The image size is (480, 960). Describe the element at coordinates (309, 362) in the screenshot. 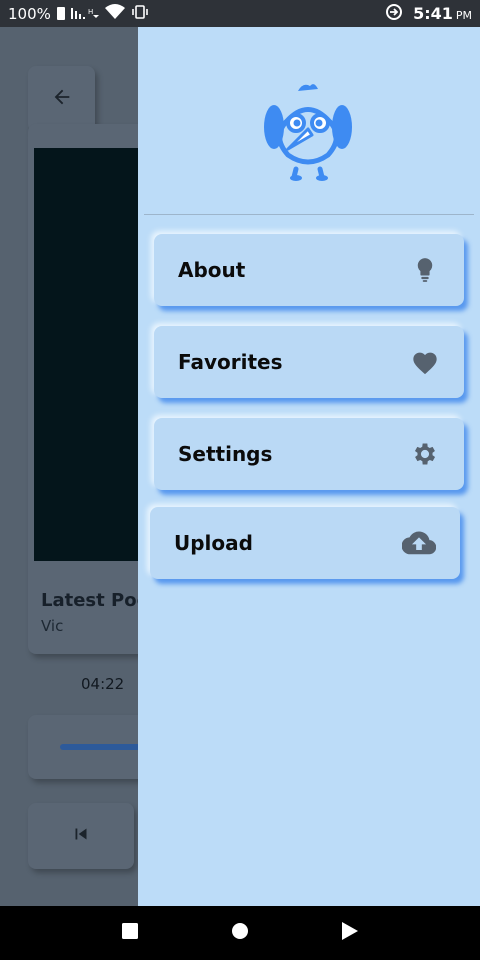

I see `drawer-item-favorites: Favorites` at that location.